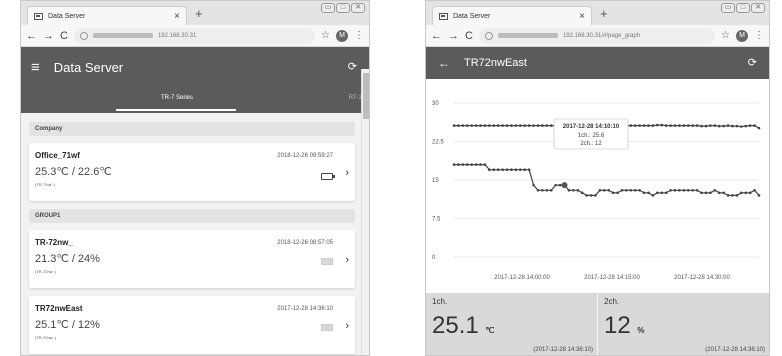  Describe the element at coordinates (177, 98) in the screenshot. I see `tab-tr7-series: TR-7 Series` at that location.